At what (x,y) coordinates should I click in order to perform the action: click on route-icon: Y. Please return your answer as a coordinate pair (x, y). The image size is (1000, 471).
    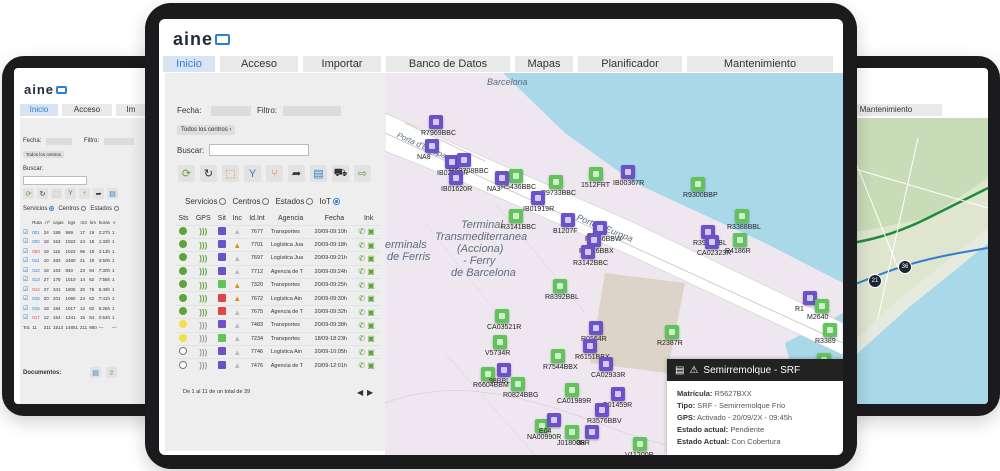
    Looking at the image, I should click on (252, 173).